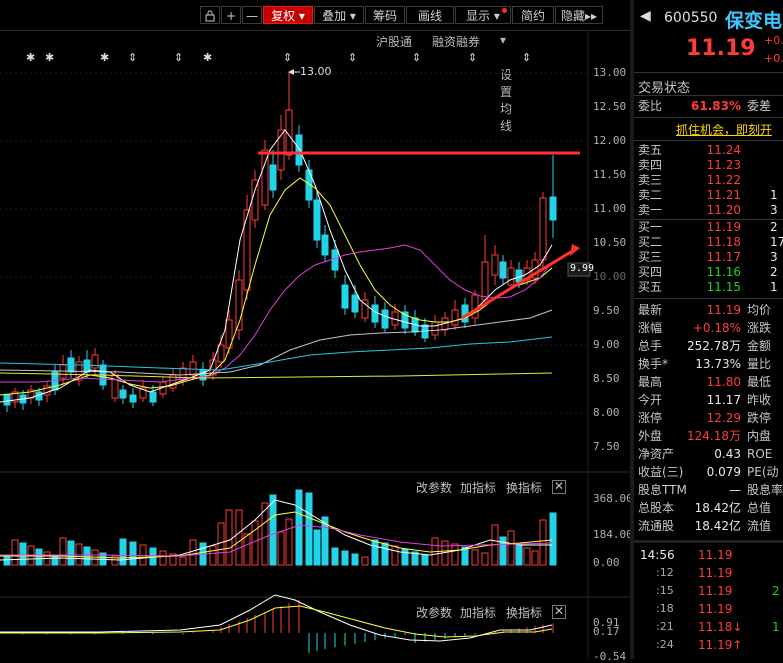  I want to click on sell-level-row: 卖二 11.21 1, so click(708, 195).